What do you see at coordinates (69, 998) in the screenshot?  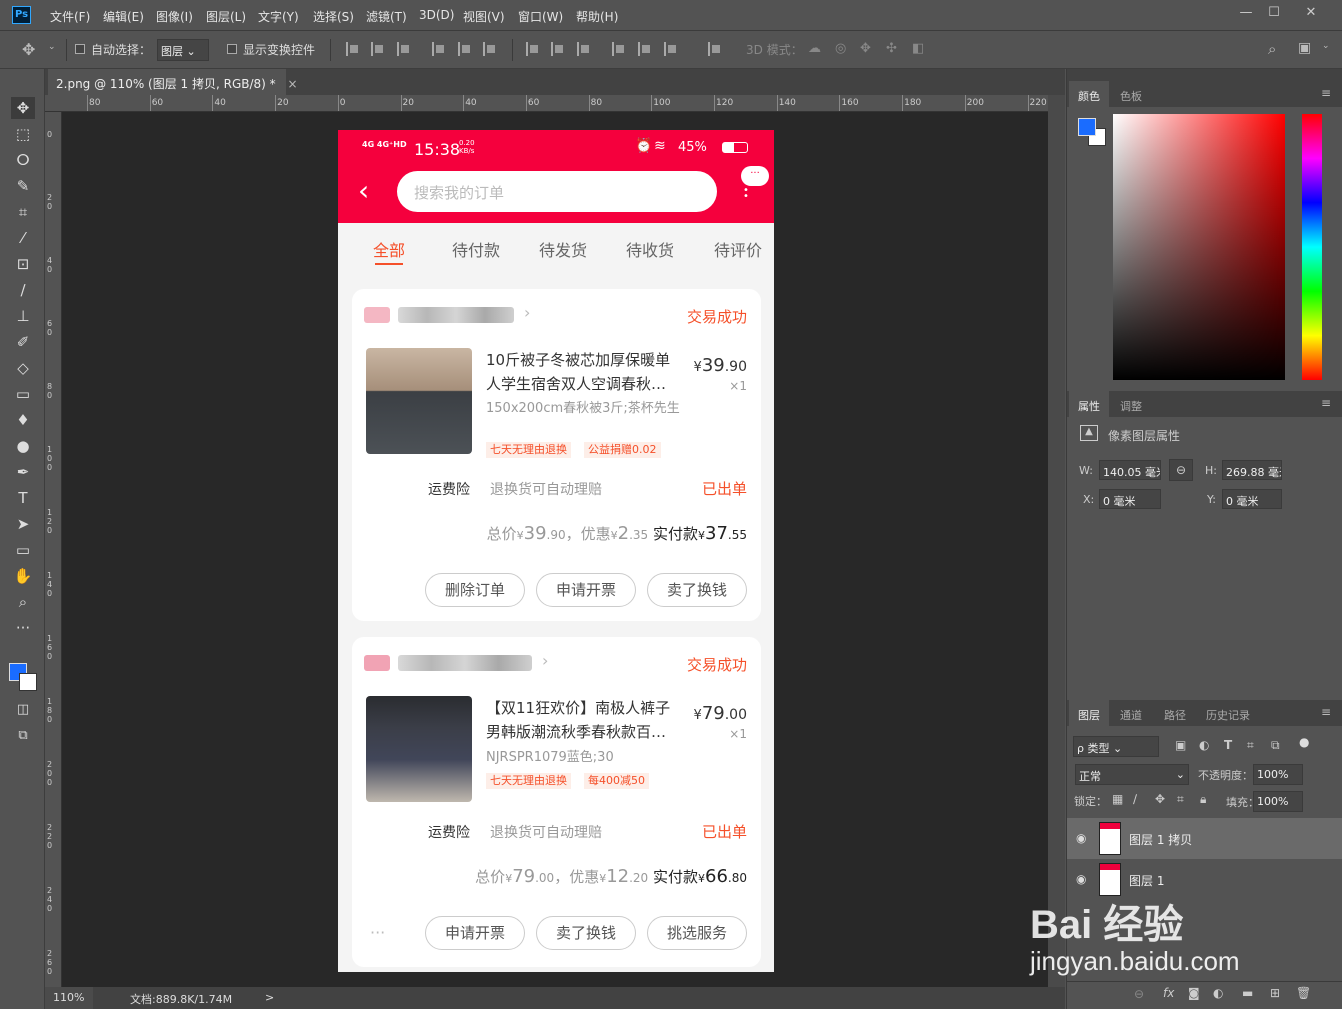 I see `zoom-level: 110%` at bounding box center [69, 998].